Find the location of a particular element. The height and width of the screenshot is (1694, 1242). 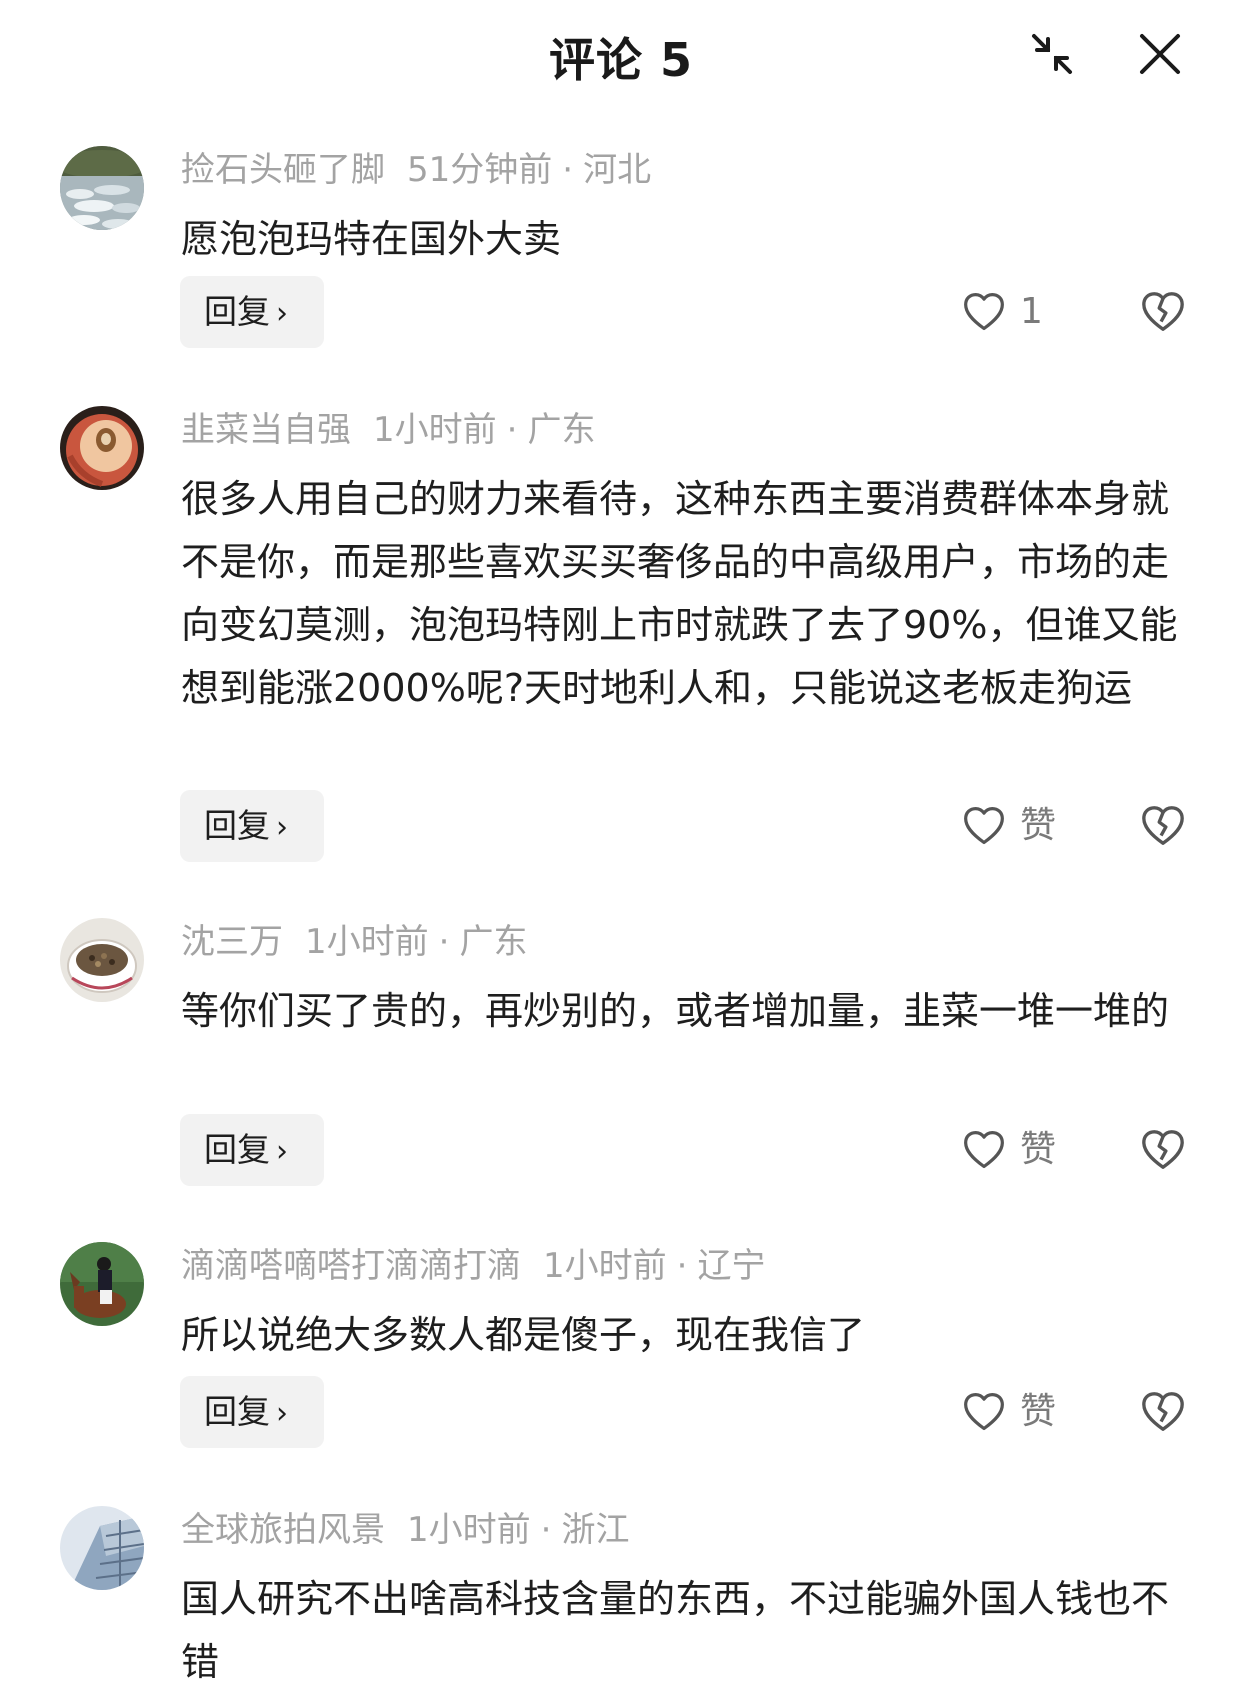

username: 滴滴嗒嘀嗒打滴滴打滴 is located at coordinates (351, 1266).